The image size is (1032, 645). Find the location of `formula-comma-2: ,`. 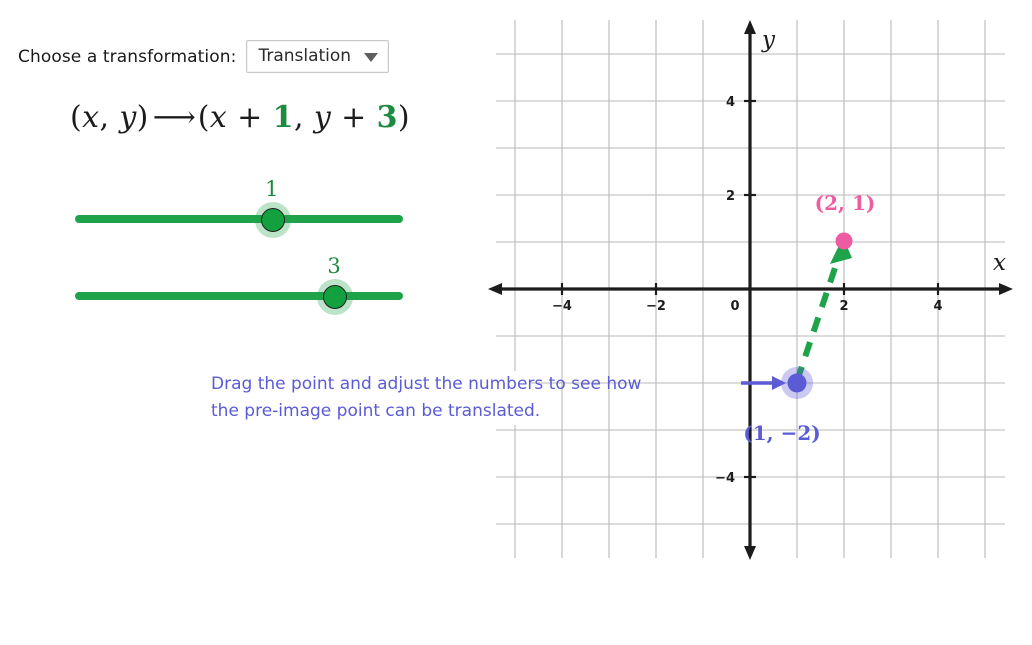

formula-comma-2: , is located at coordinates (303, 117).